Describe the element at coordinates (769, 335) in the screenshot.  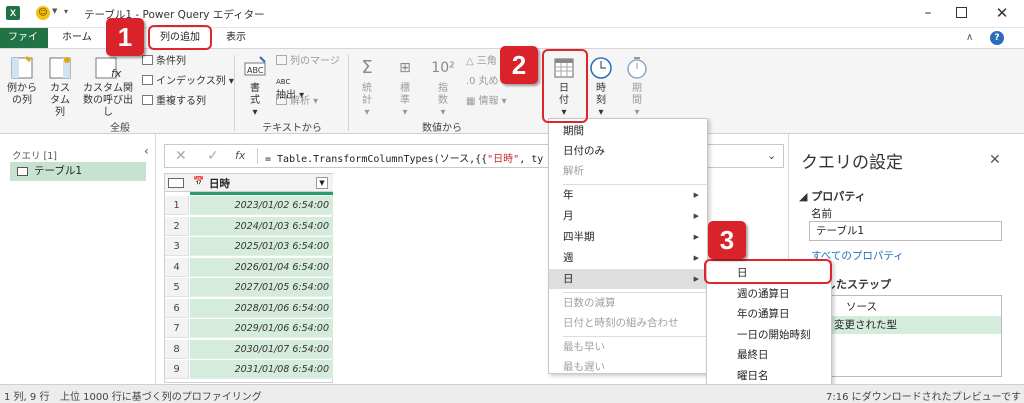
I see `submenu-item-start-of-day: 一日の開始時刻` at that location.